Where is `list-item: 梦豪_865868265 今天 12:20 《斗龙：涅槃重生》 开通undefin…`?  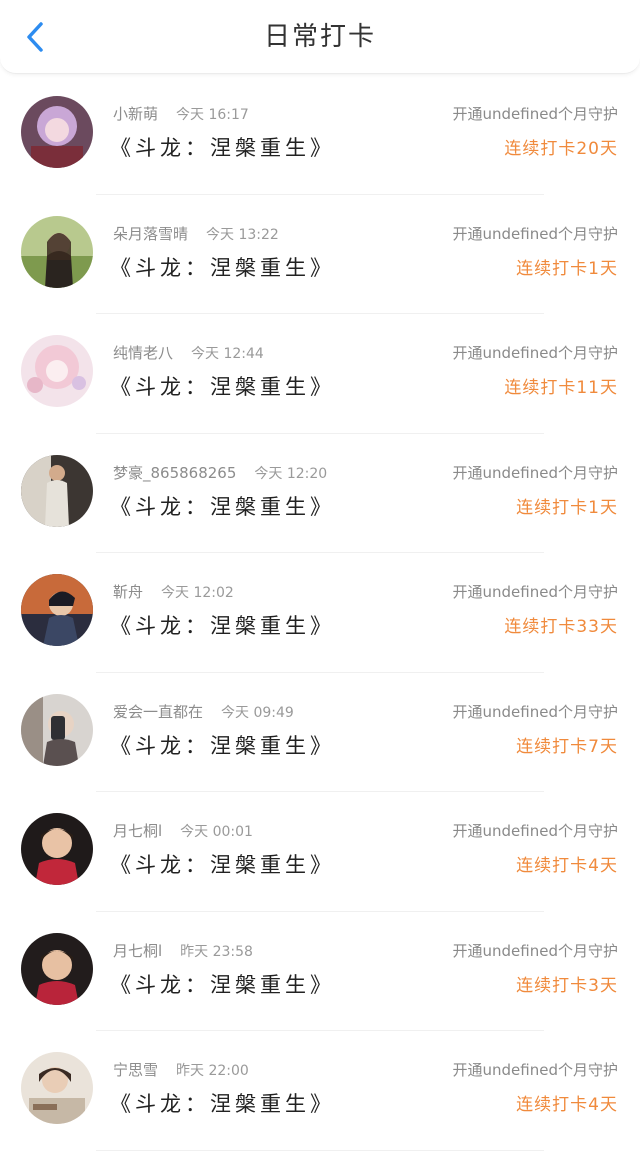
list-item: 梦豪_865868265 今天 12:20 《斗龙：涅槃重生》 开通undefin… is located at coordinates (320, 494).